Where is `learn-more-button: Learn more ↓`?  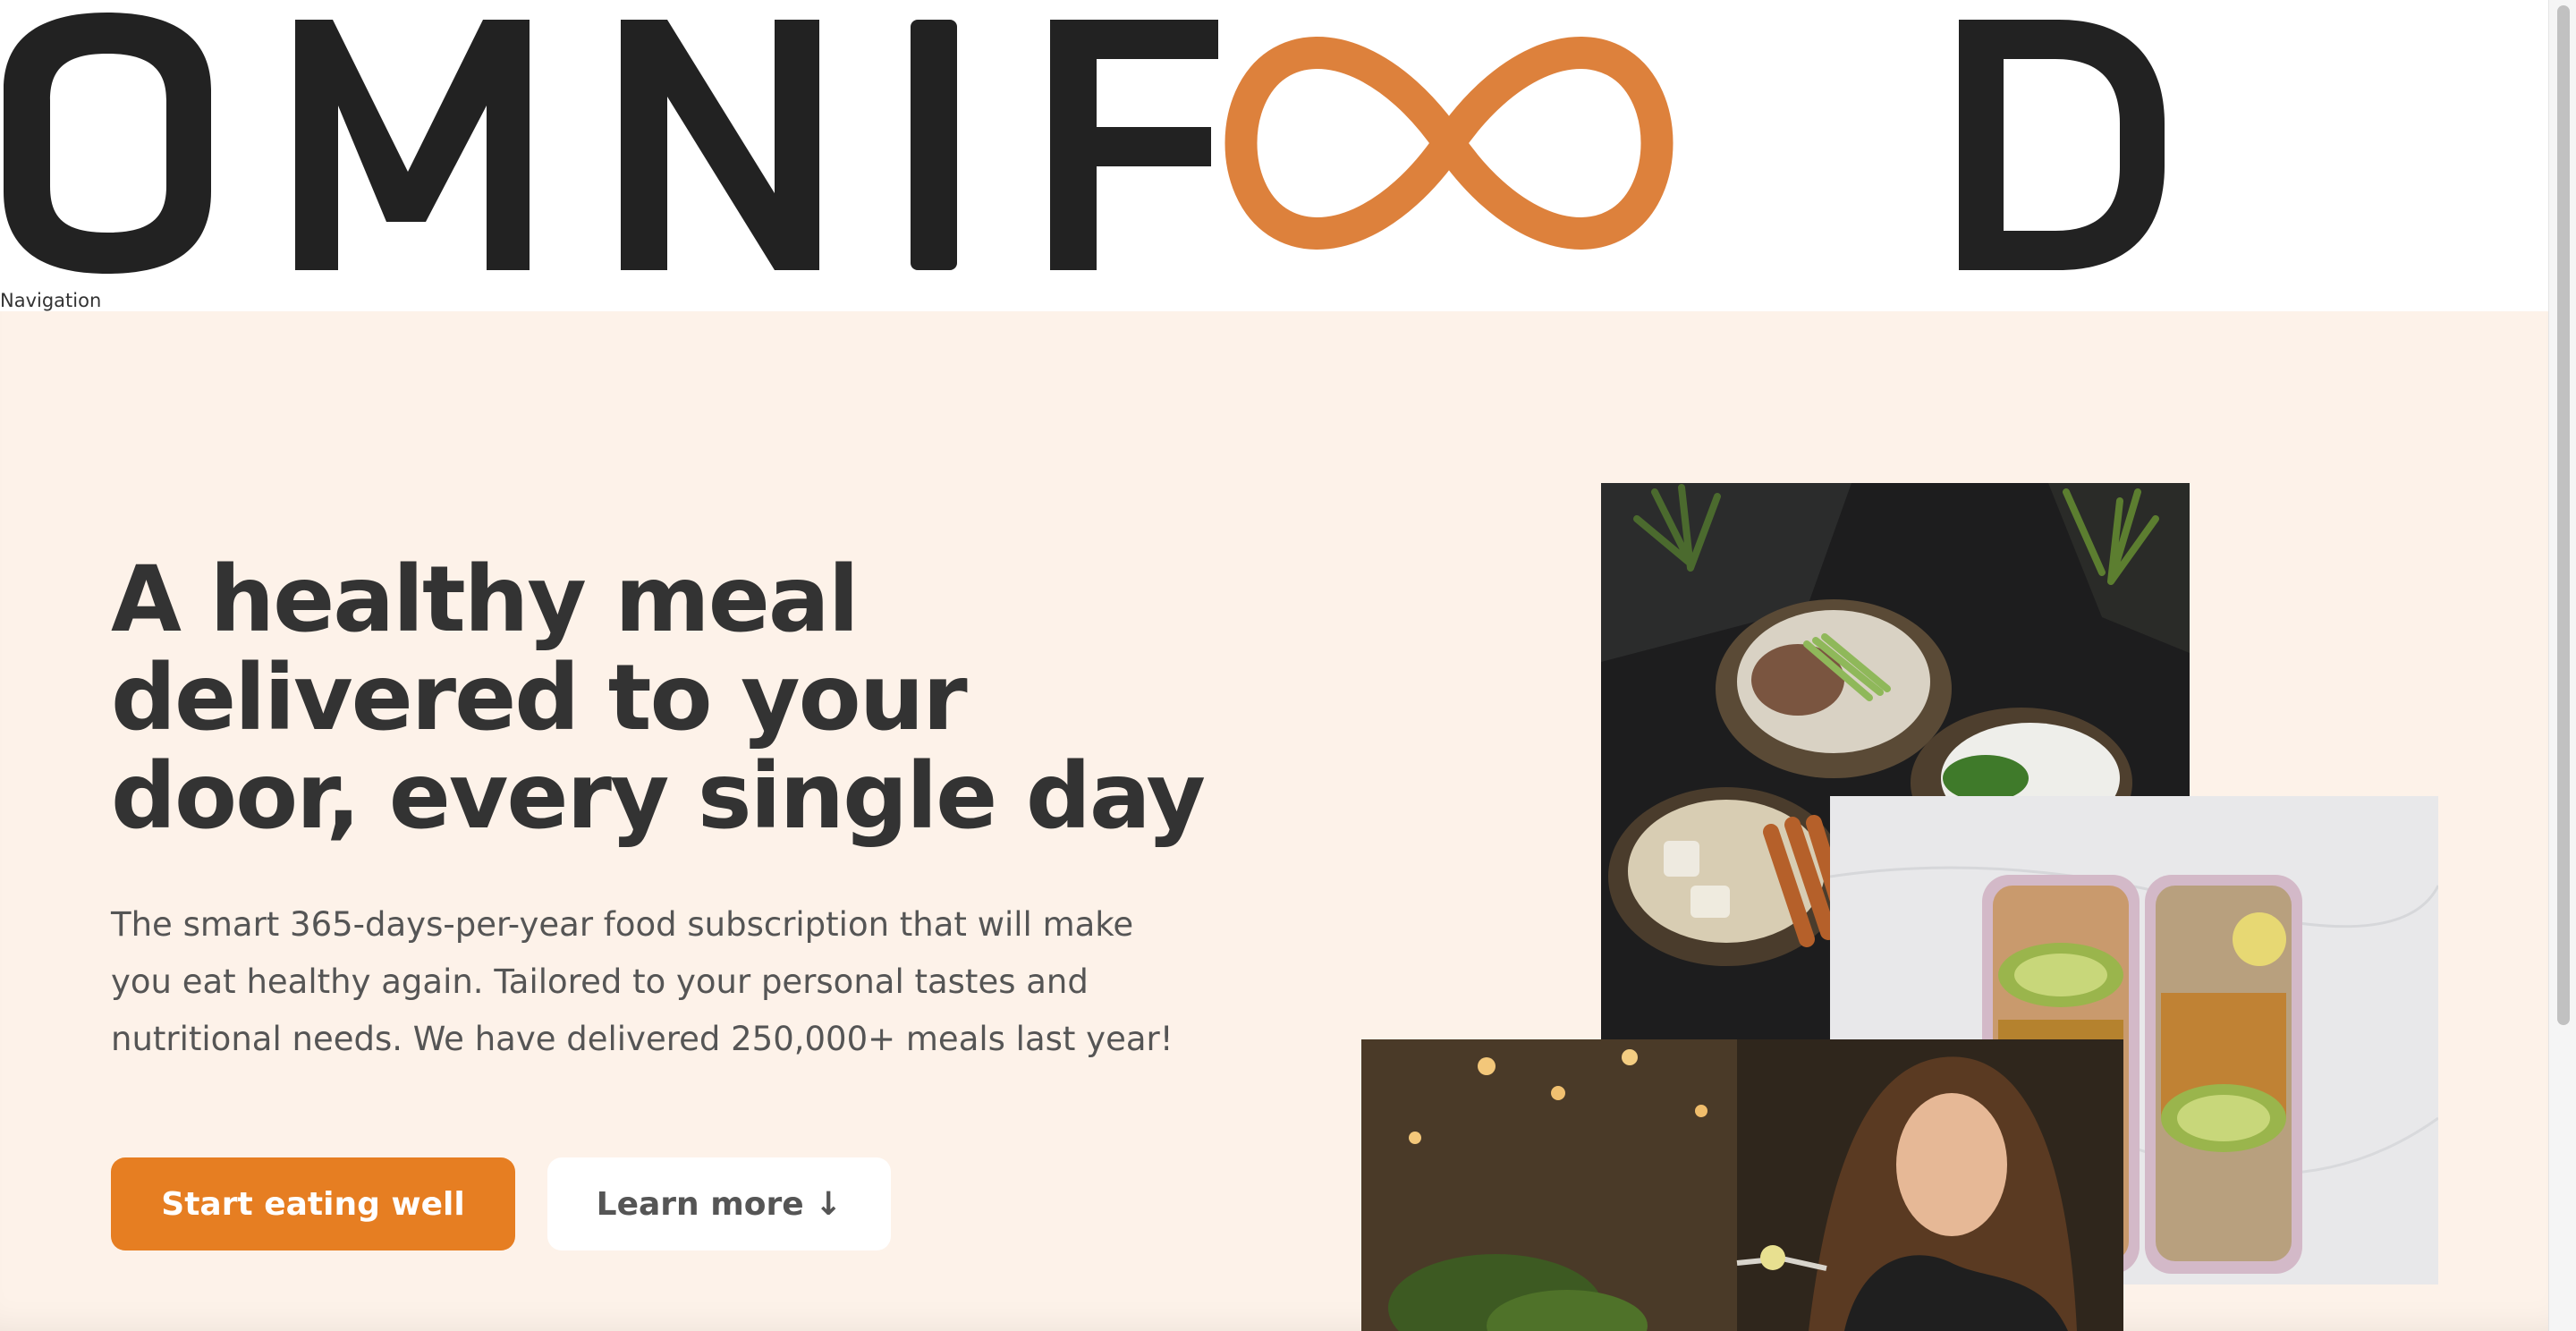 learn-more-button: Learn more ↓ is located at coordinates (719, 1204).